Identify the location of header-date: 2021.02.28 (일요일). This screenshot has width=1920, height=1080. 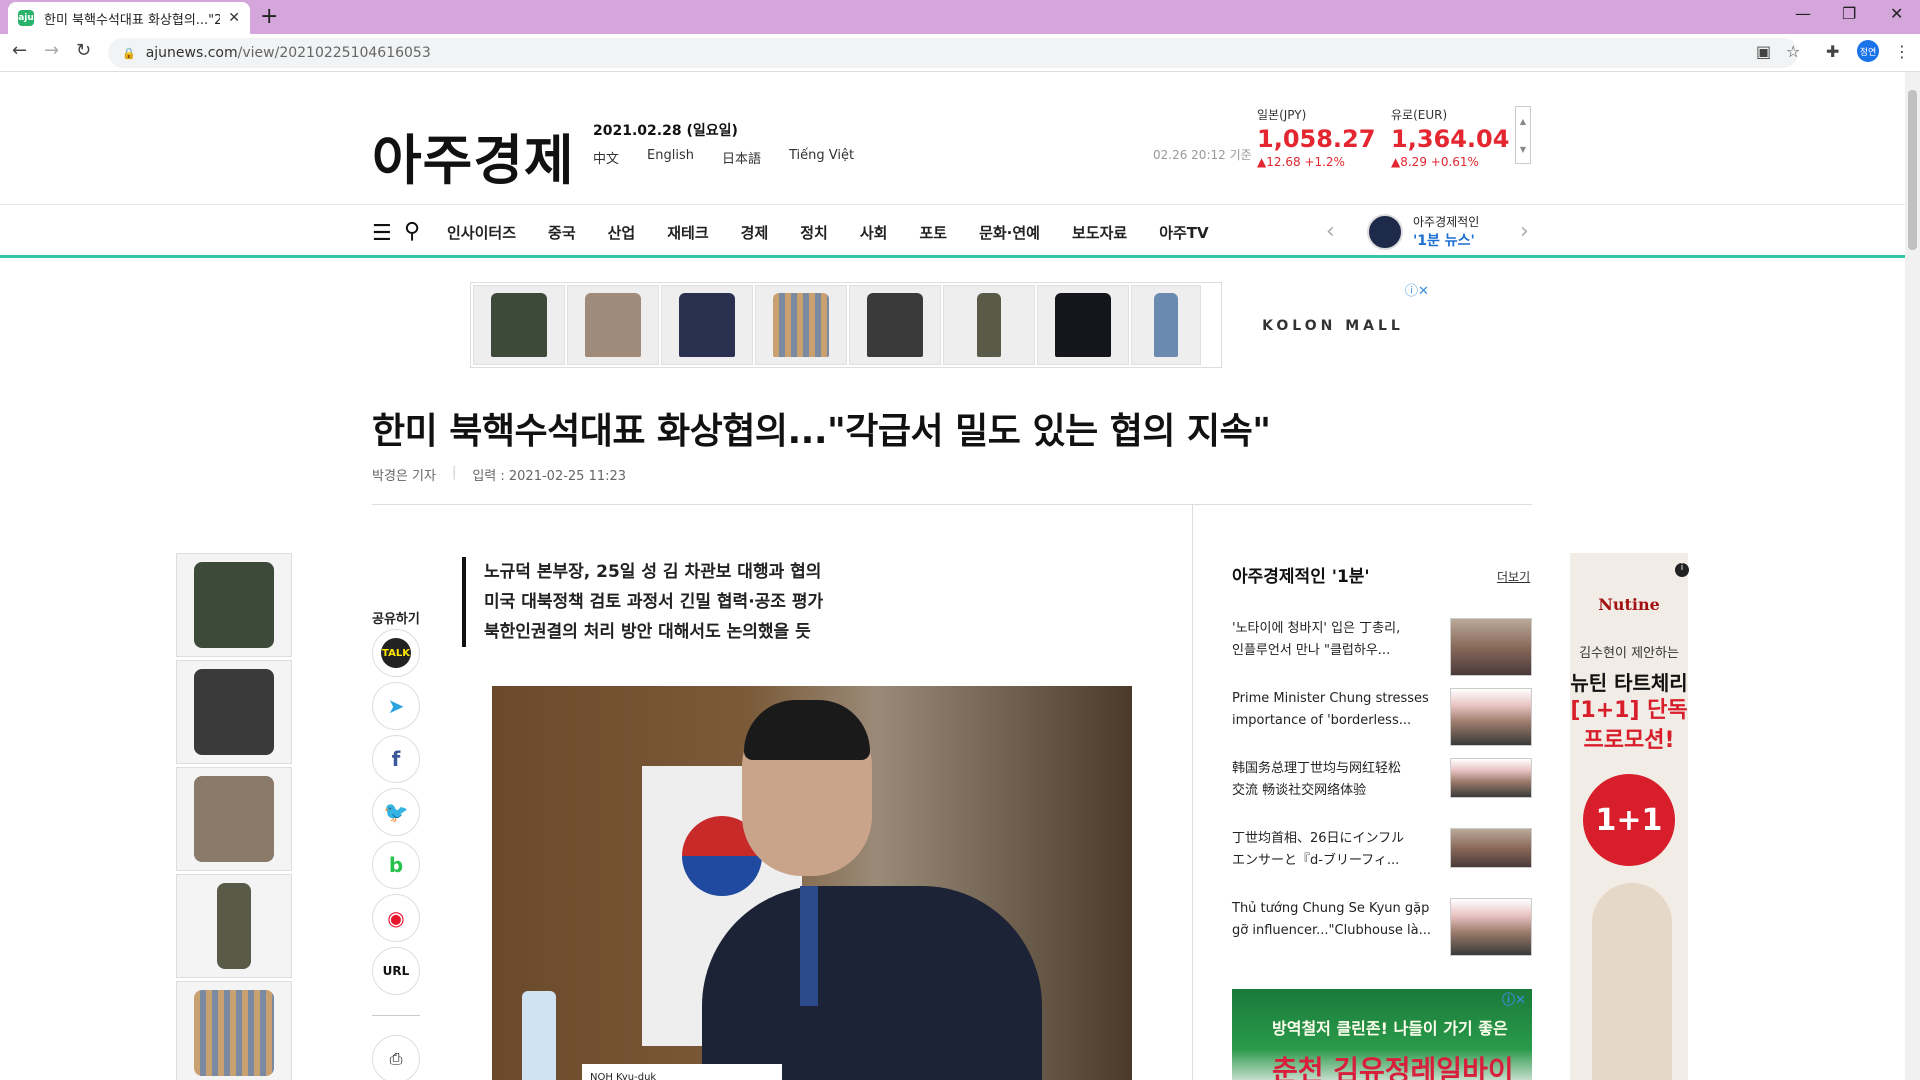
(665, 131).